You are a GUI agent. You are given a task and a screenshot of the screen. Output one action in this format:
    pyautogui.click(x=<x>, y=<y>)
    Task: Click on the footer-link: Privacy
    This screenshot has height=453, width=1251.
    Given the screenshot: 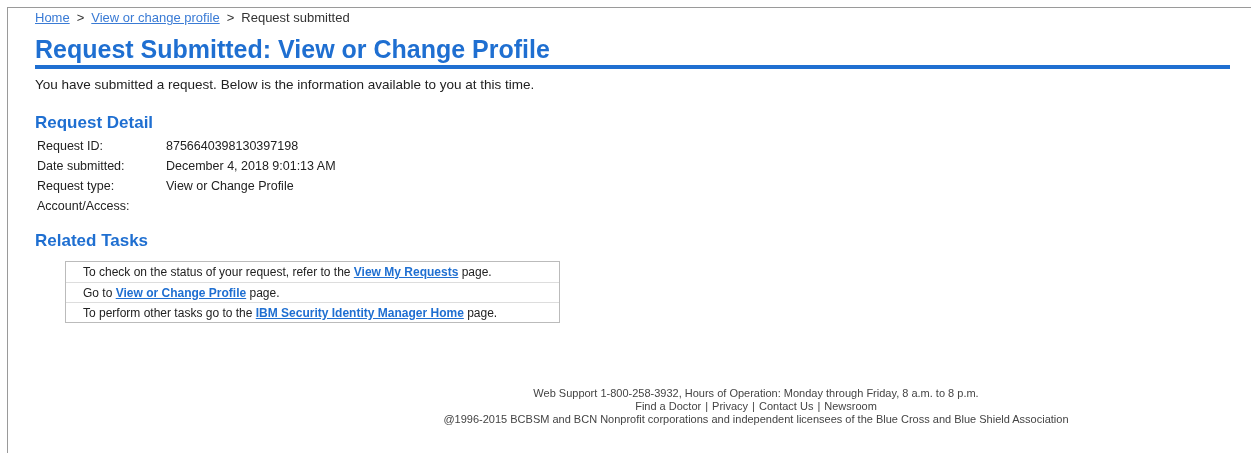 What is the action you would take?
    pyautogui.click(x=730, y=407)
    